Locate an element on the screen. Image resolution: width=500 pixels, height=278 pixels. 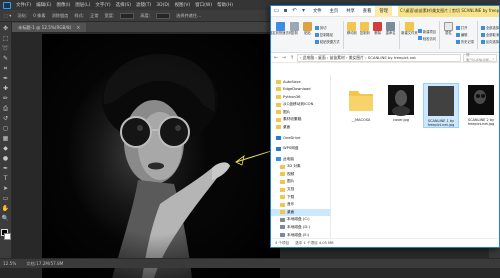
menu-3d: 3D(D) is located at coordinates (162, 5).